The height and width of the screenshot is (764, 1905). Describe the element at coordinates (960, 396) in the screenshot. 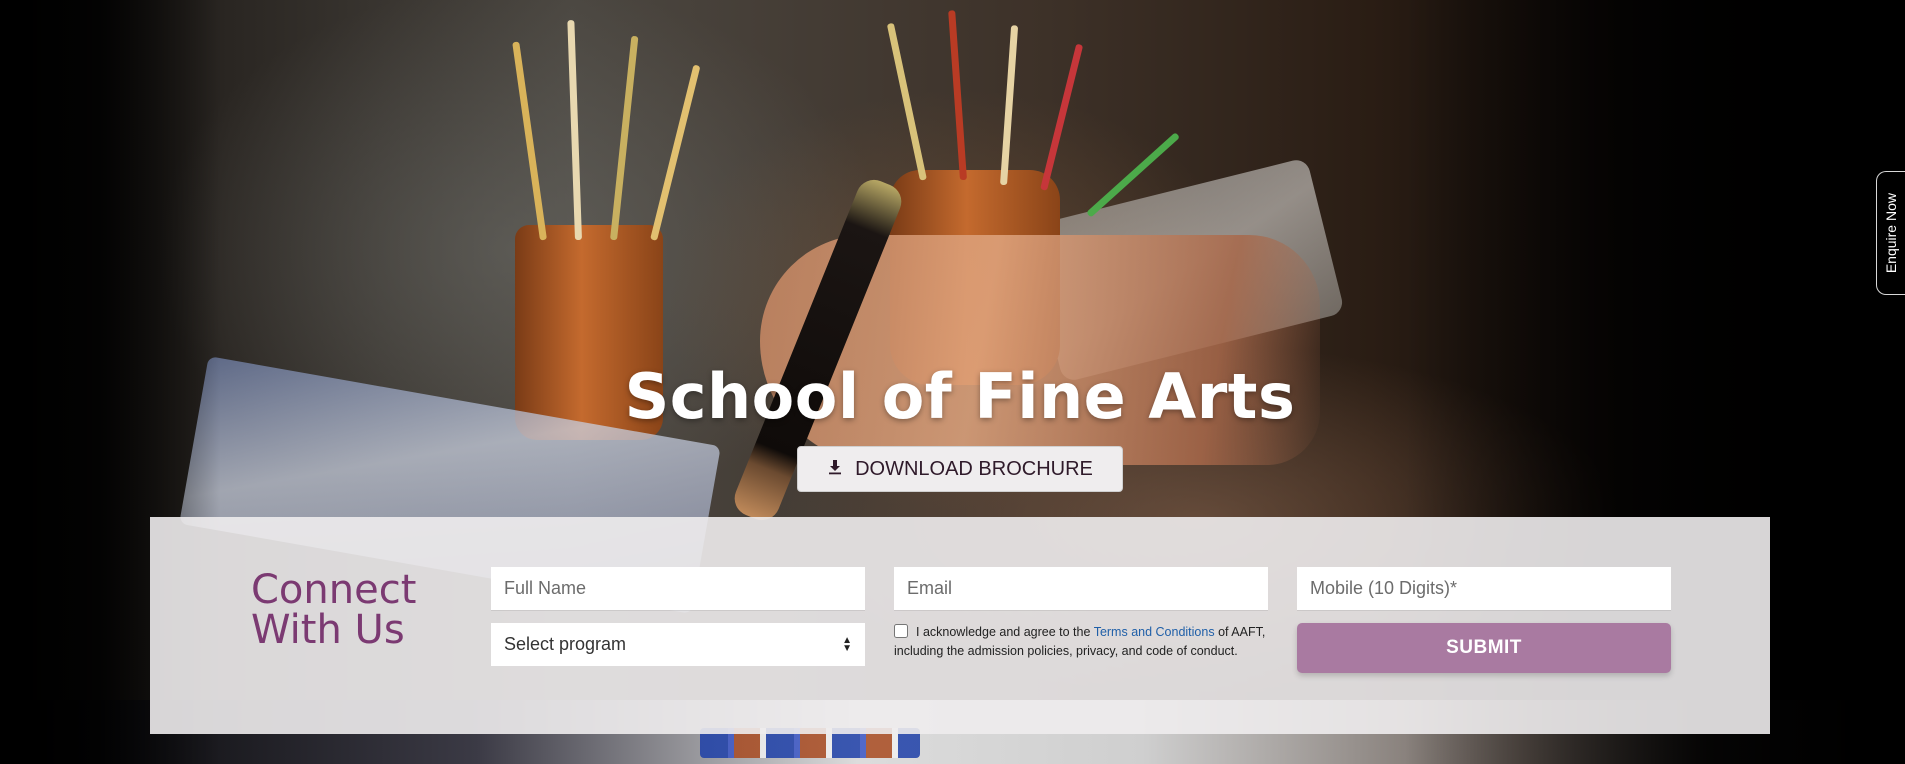

I see `page-title: School of Fine Arts` at that location.